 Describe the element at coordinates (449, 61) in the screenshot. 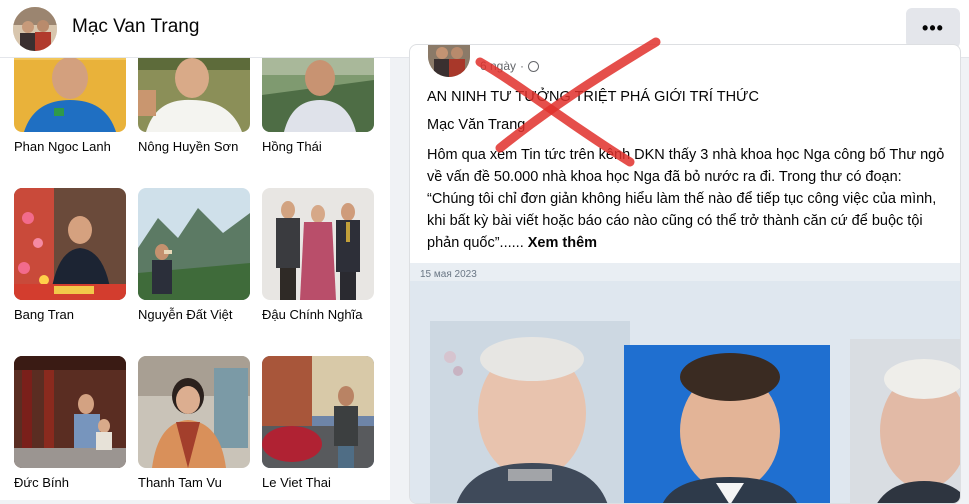

I see `post-author-avatar` at that location.